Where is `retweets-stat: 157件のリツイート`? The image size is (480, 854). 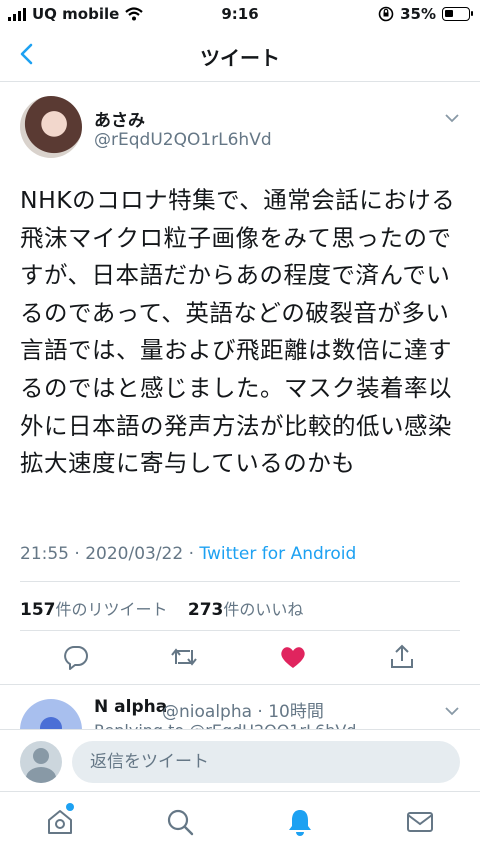
retweets-stat: 157件のリツイート is located at coordinates (94, 610).